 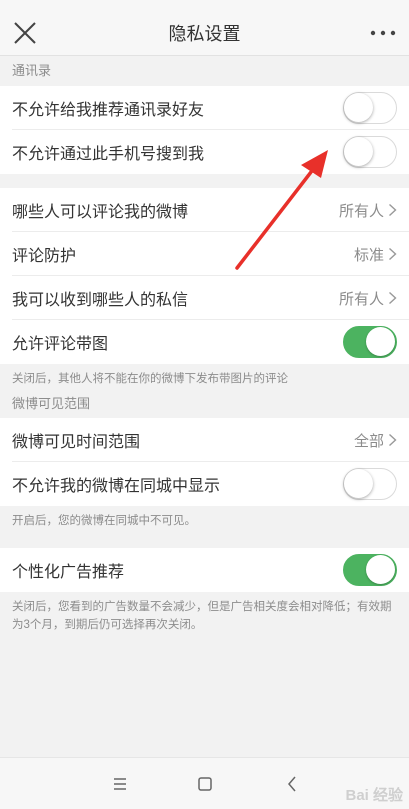 I want to click on status-bar, so click(x=204, y=4).